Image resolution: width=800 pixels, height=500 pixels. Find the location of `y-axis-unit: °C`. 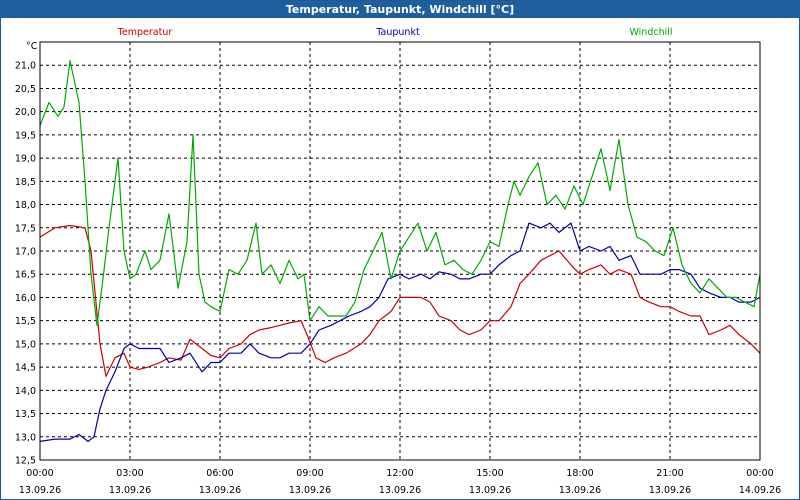

y-axis-unit: °C is located at coordinates (32, 46).